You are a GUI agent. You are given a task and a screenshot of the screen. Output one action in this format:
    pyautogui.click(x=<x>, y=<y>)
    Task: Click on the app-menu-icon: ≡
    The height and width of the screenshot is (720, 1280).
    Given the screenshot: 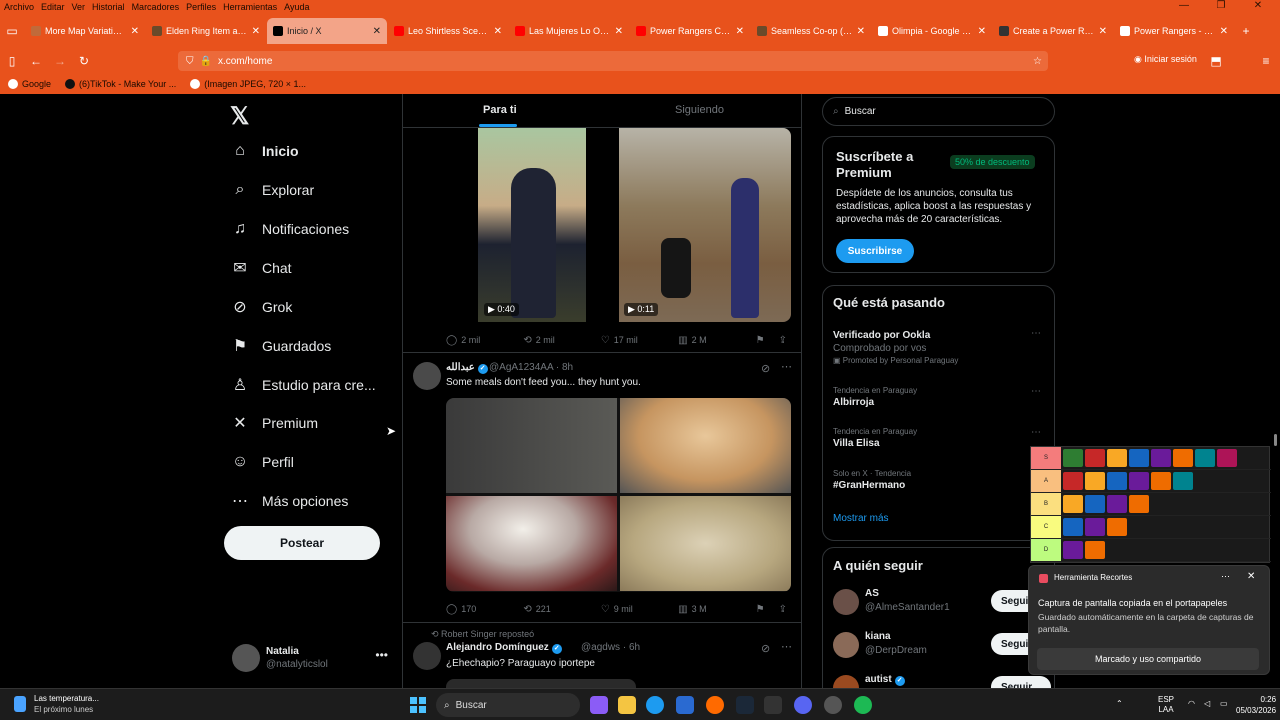 What is the action you would take?
    pyautogui.click(x=1266, y=61)
    